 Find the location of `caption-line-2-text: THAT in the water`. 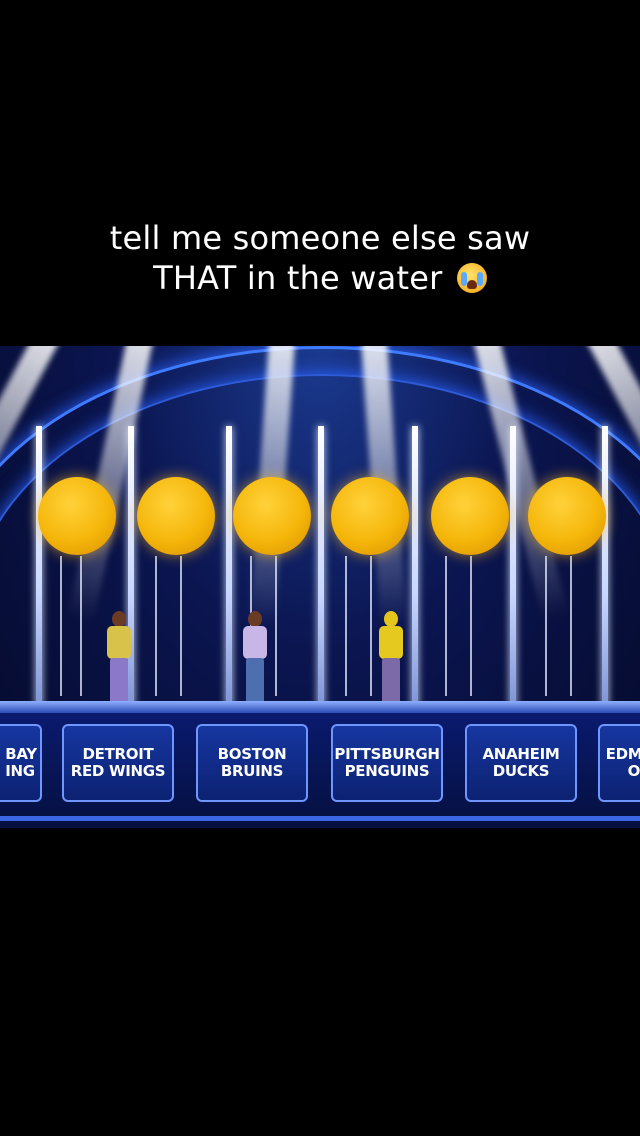

caption-line-2-text: THAT in the water is located at coordinates (298, 278).